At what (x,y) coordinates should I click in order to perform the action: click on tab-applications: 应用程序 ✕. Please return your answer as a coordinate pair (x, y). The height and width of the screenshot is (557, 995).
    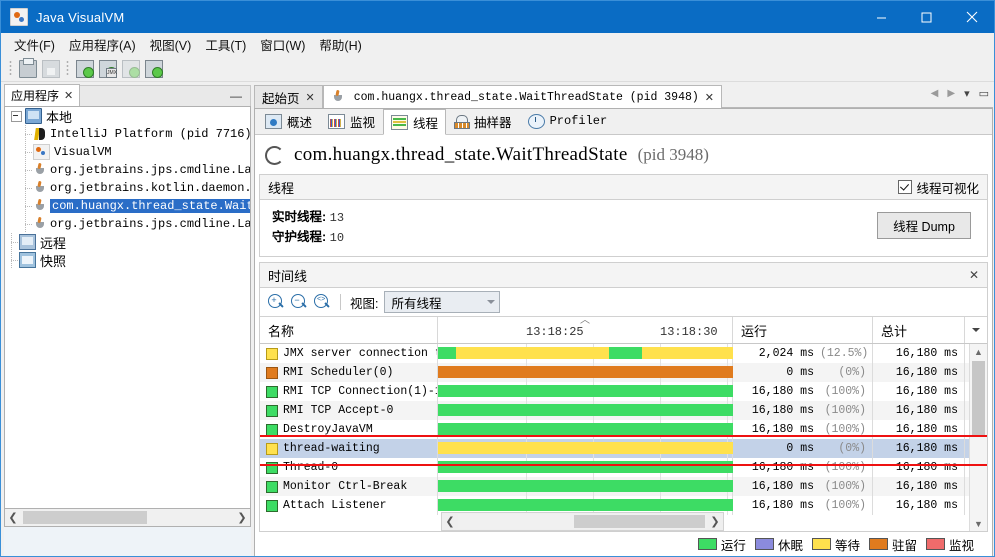
    Looking at the image, I should click on (42, 95).